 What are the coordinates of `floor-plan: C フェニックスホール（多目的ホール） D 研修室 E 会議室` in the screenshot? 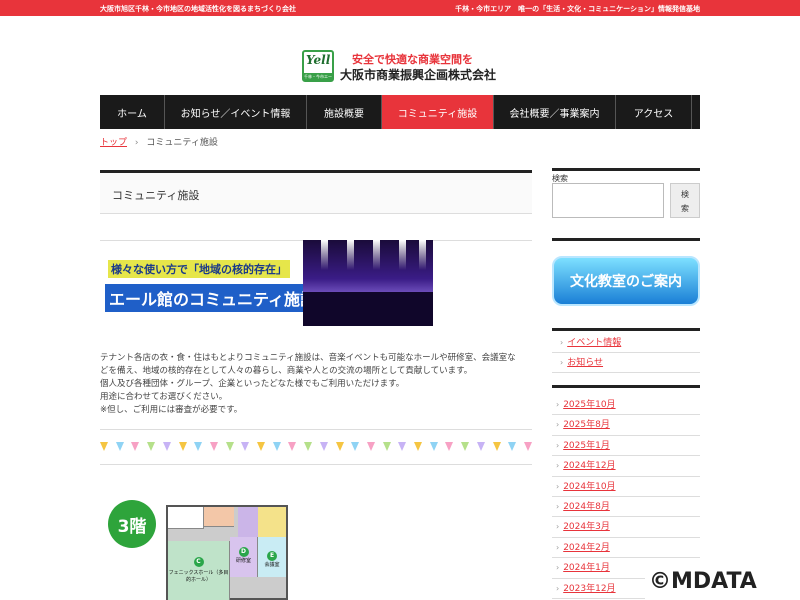 It's located at (227, 552).